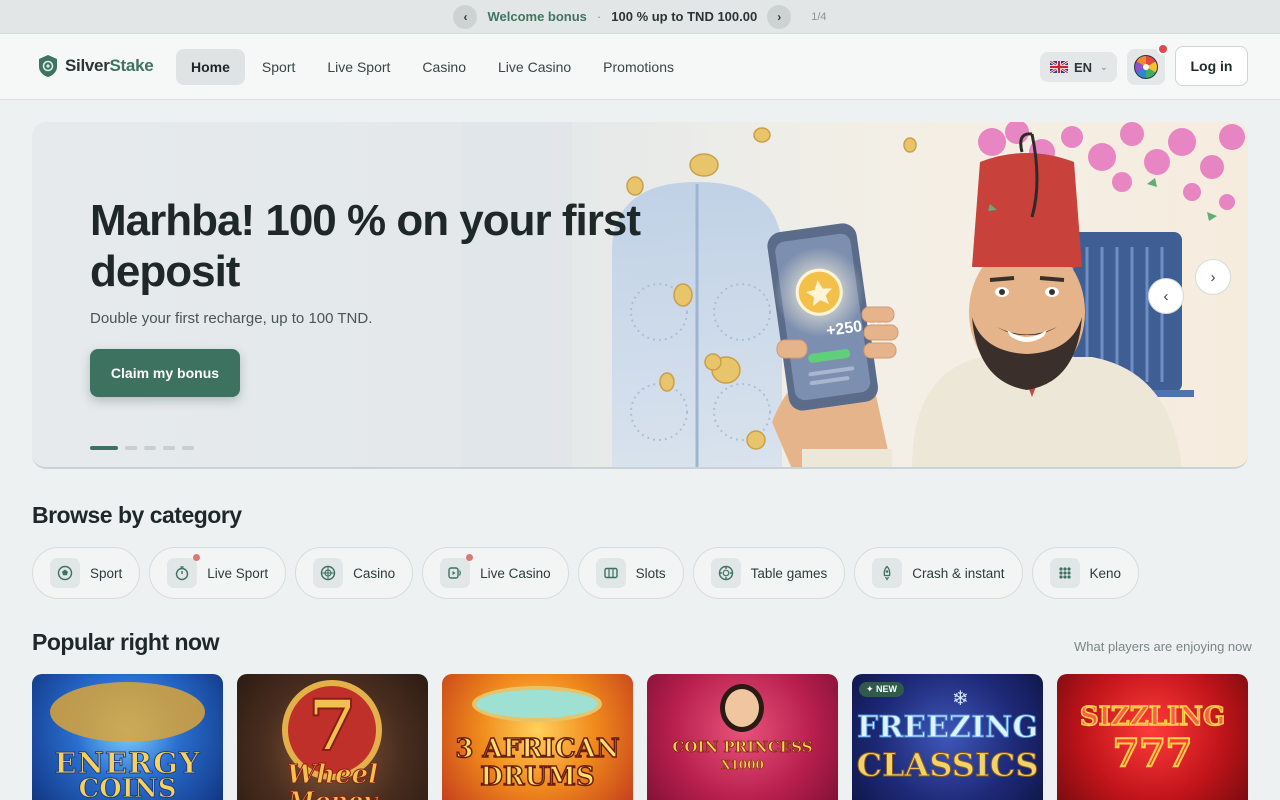 The image size is (1280, 800). What do you see at coordinates (779, 16) in the screenshot?
I see `promo-next-button: ›` at bounding box center [779, 16].